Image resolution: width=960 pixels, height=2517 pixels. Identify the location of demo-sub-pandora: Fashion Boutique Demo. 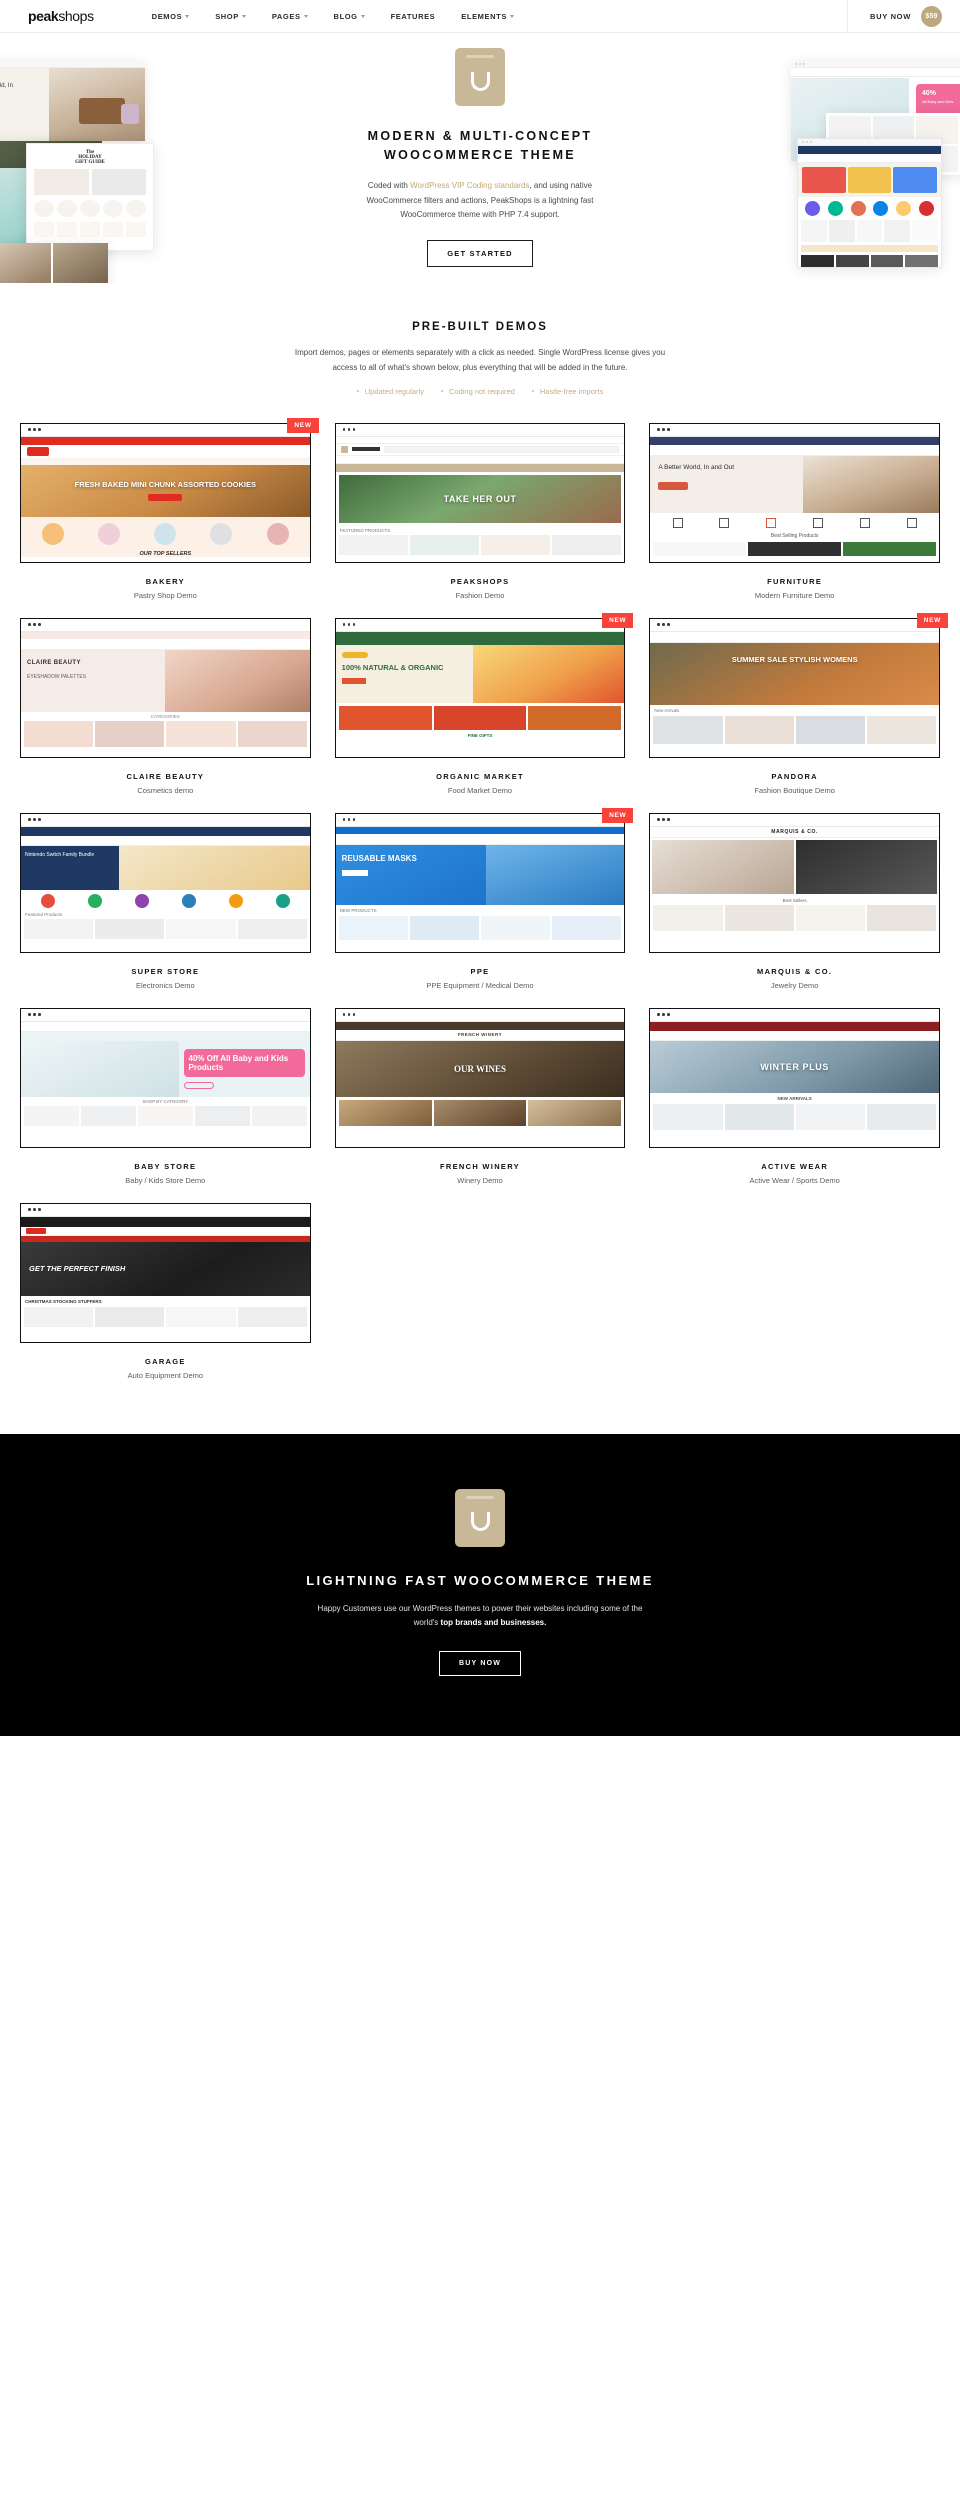
(794, 790).